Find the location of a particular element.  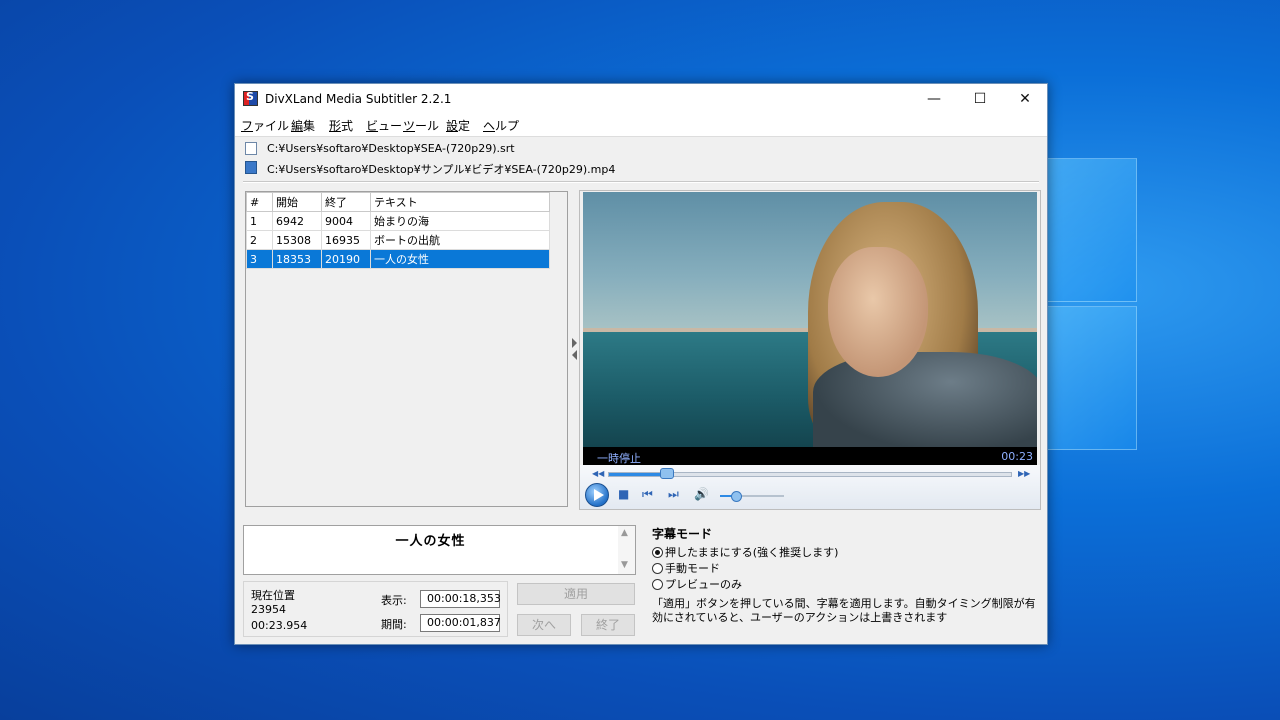

scroll-up-icon: ▲ is located at coordinates (624, 533).